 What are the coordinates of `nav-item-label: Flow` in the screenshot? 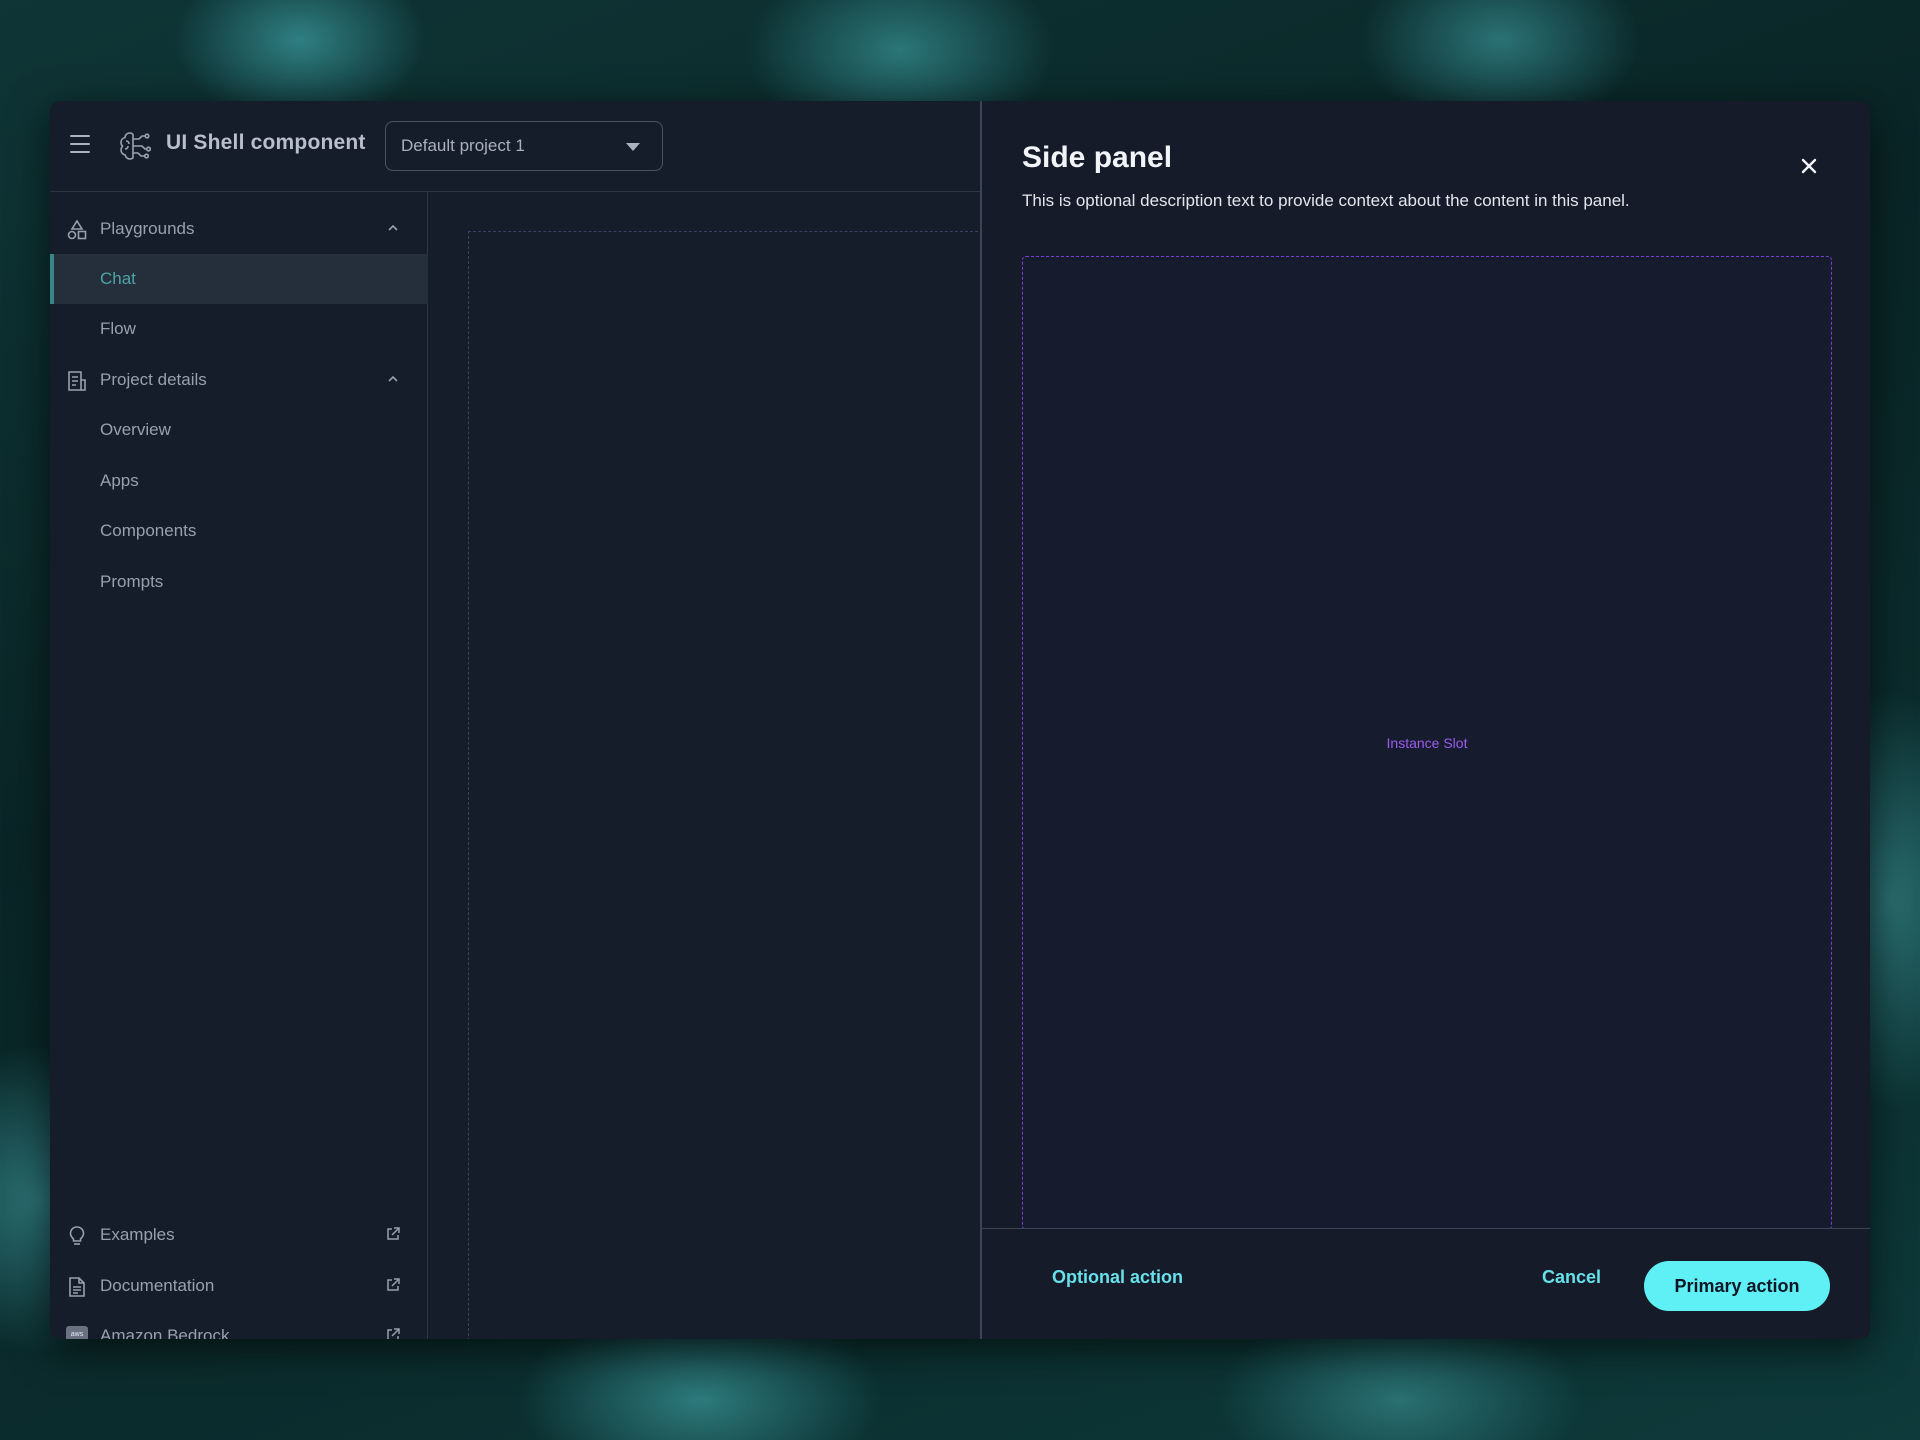 It's located at (118, 328).